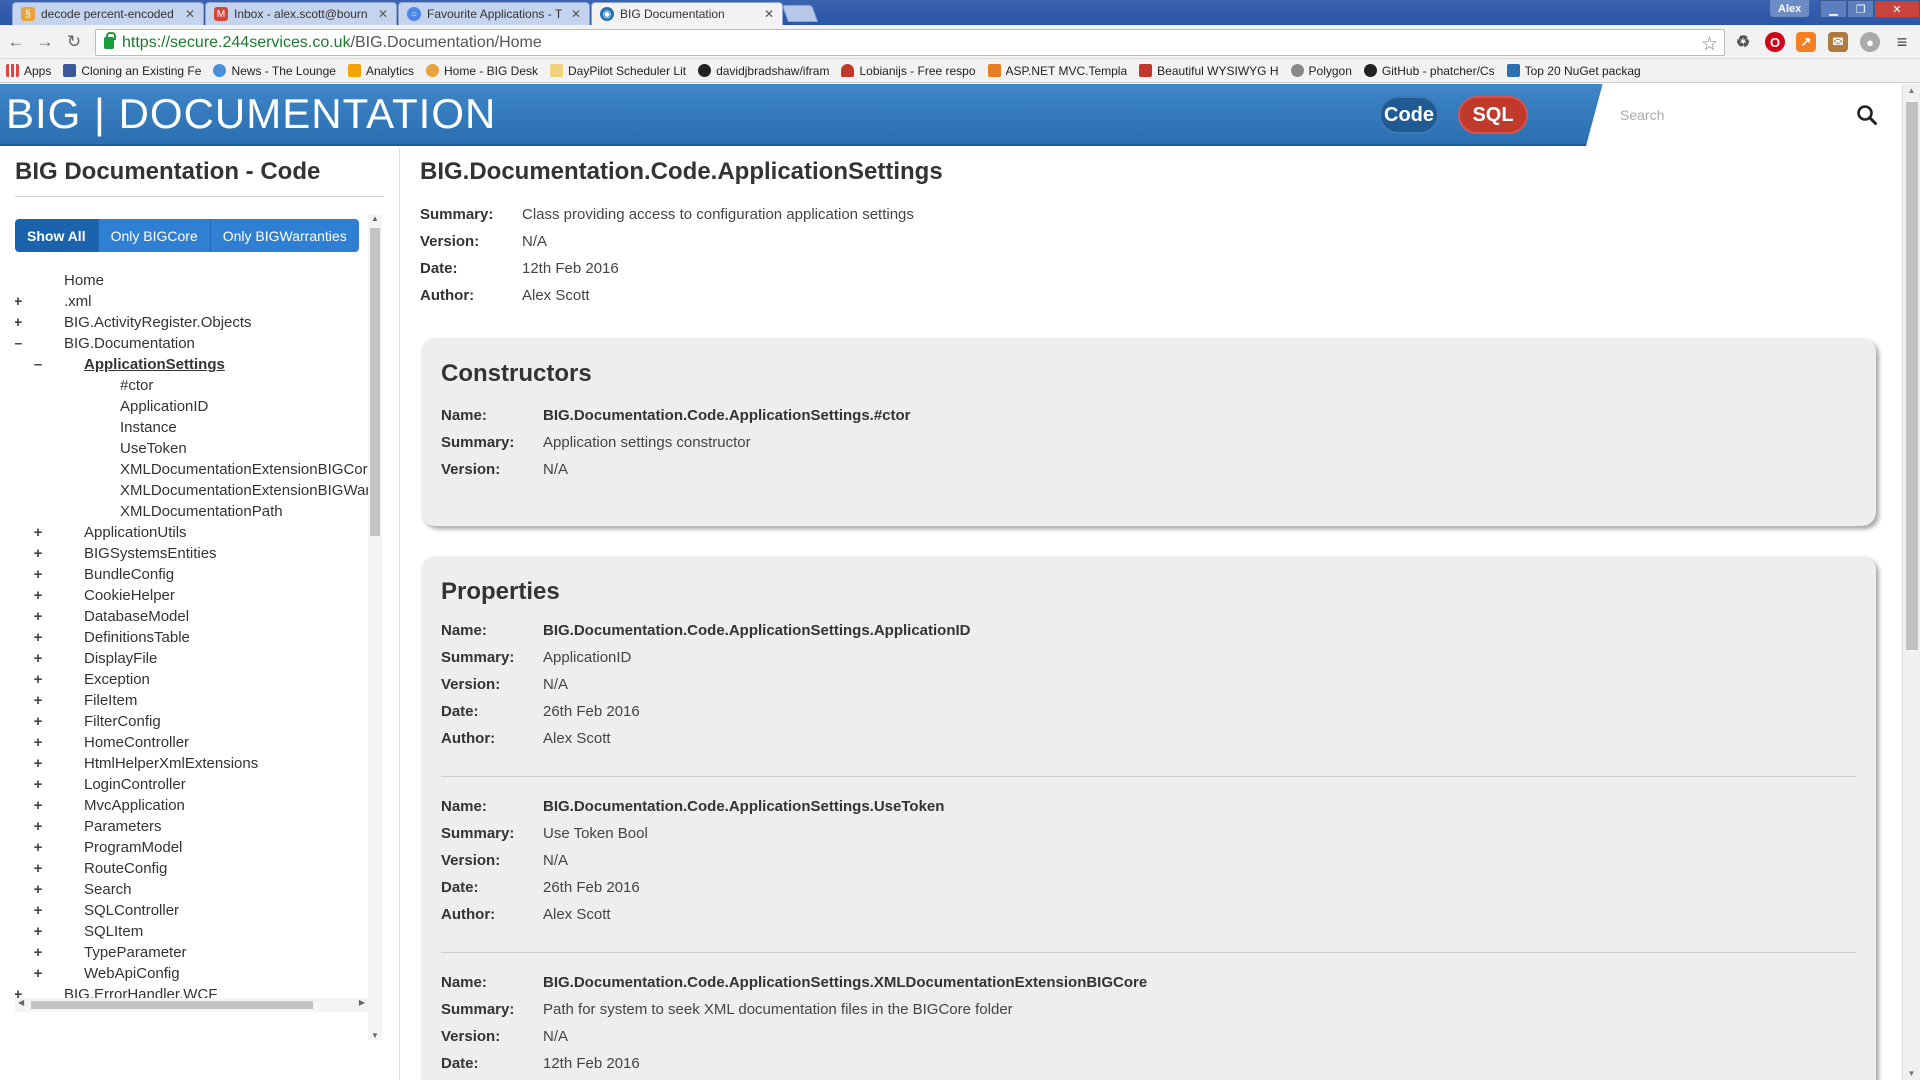 This screenshot has width=1920, height=1080. Describe the element at coordinates (110, 700) in the screenshot. I see `tree-item-label: FileItem` at that location.